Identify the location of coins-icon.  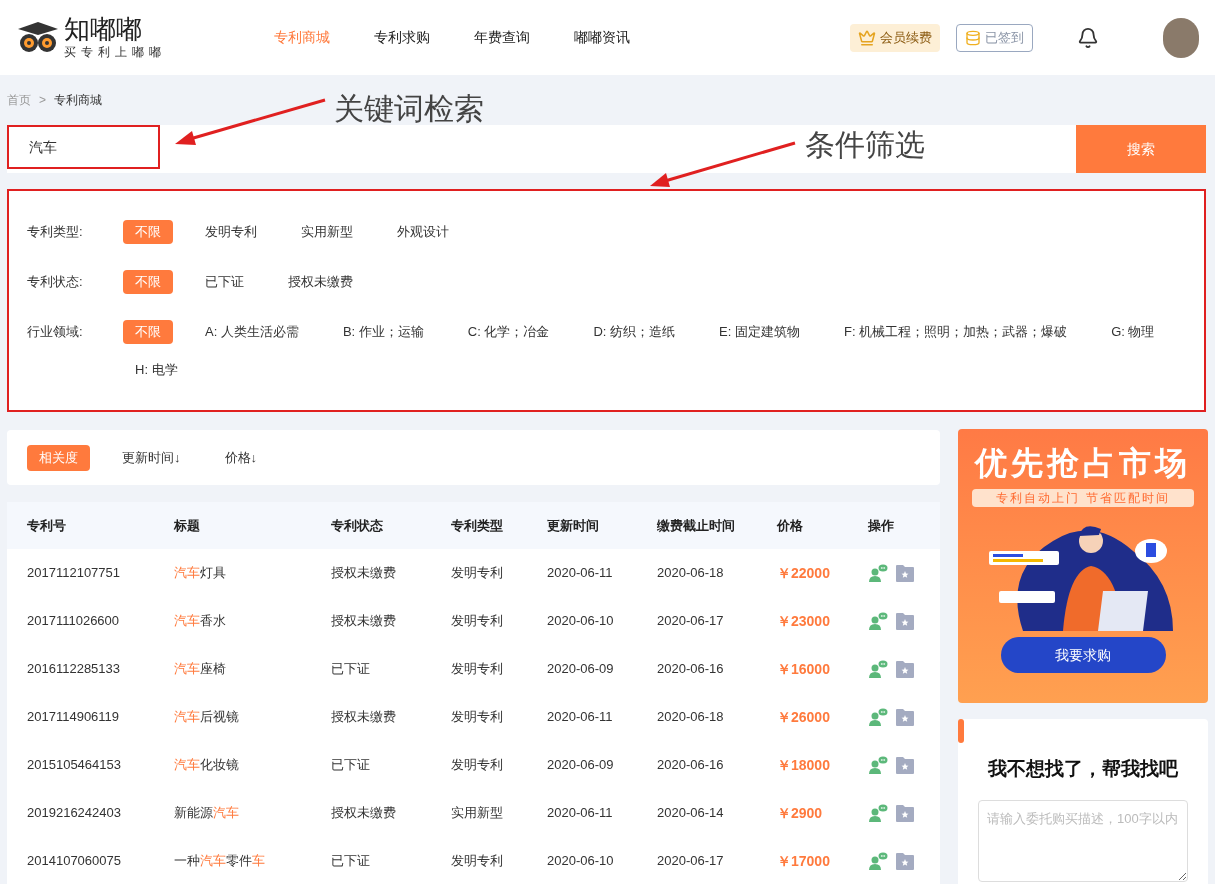
(973, 37).